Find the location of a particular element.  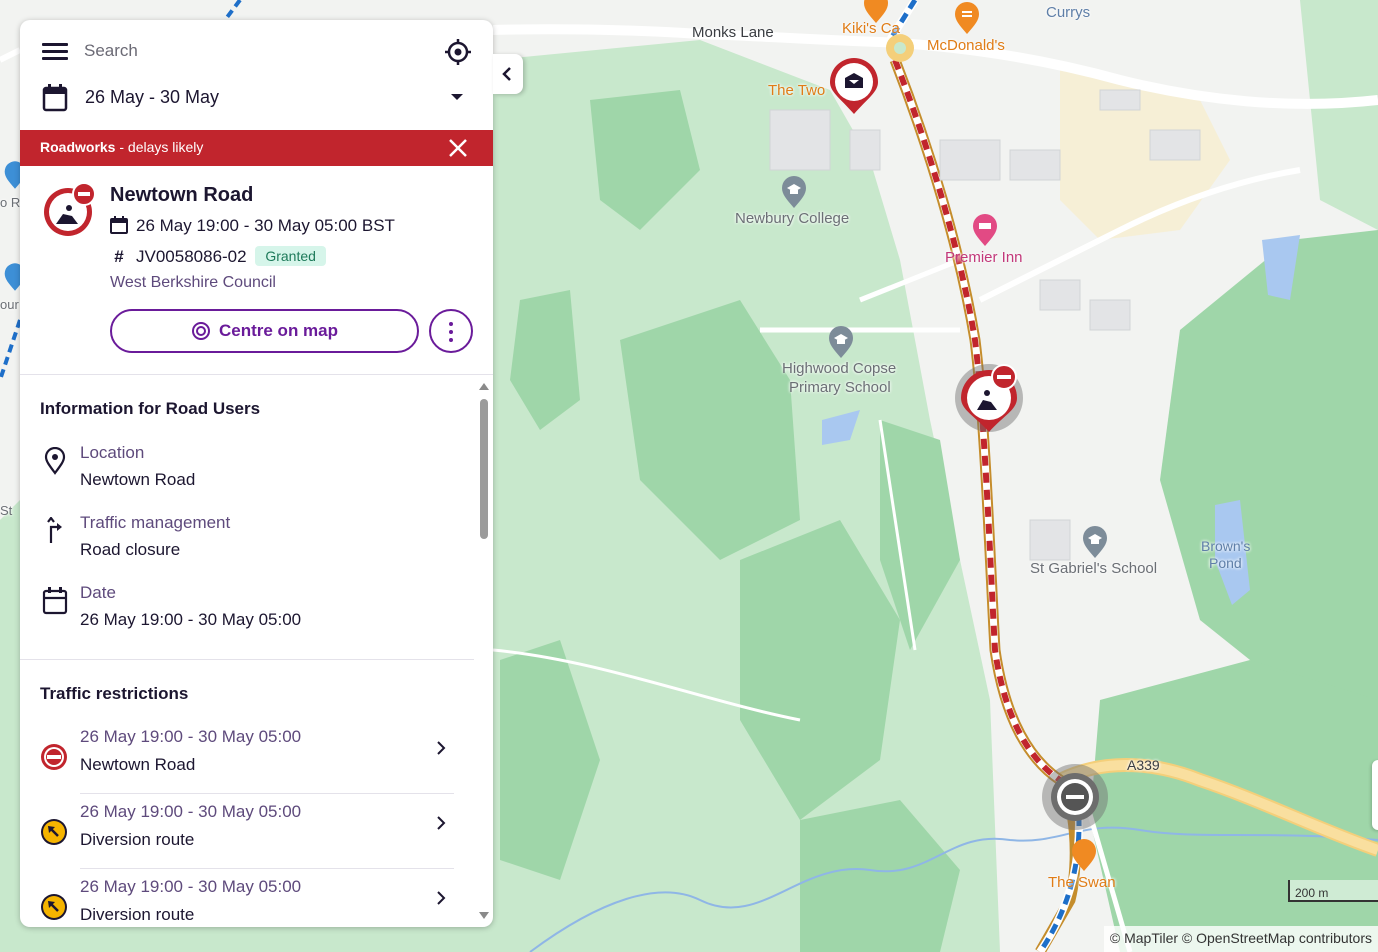

map-label-the-swan: The Swan is located at coordinates (1082, 882).